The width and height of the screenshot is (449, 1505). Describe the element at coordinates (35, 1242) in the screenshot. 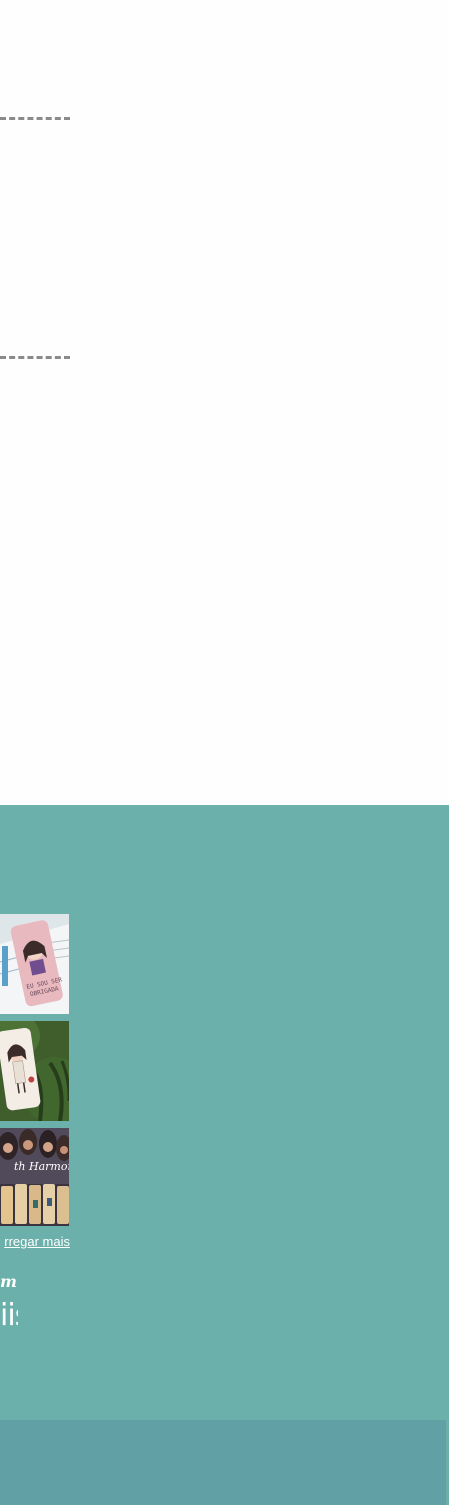

I see `load-more-link: rregar mais` at that location.